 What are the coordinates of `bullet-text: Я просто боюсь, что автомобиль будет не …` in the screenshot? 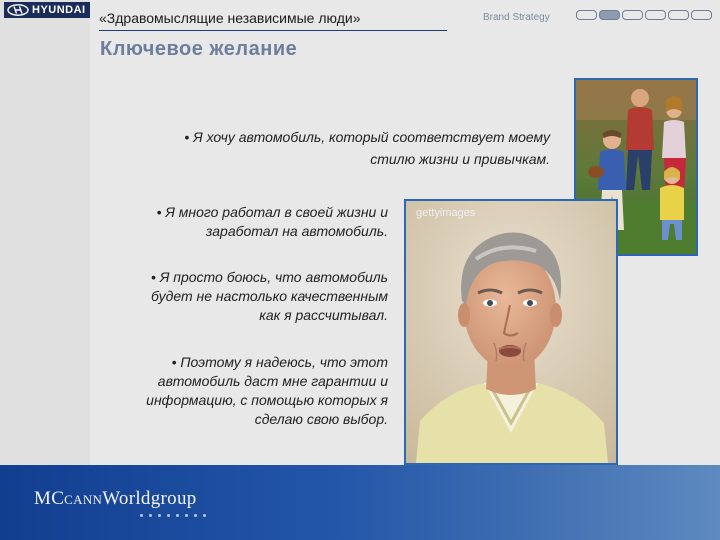 It's located at (269, 296).